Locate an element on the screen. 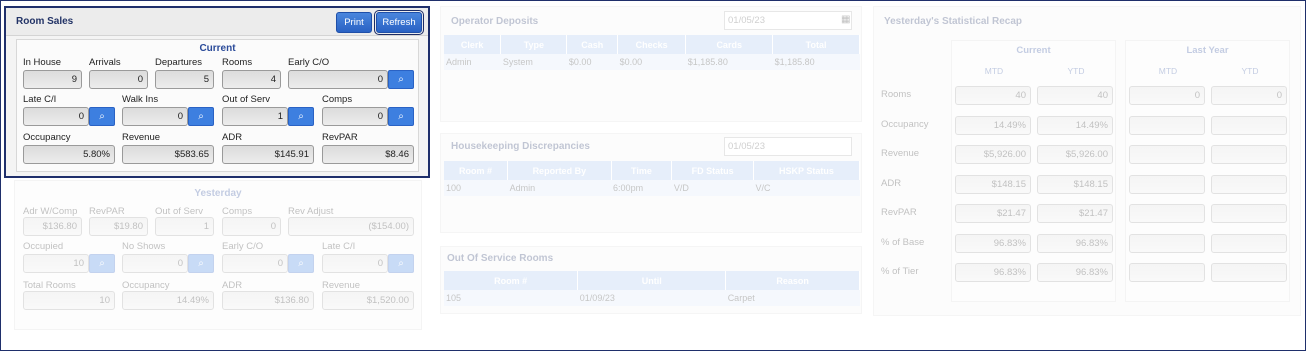 This screenshot has width=1309, height=353. recap-current-mtd-field: 40 is located at coordinates (993, 95).